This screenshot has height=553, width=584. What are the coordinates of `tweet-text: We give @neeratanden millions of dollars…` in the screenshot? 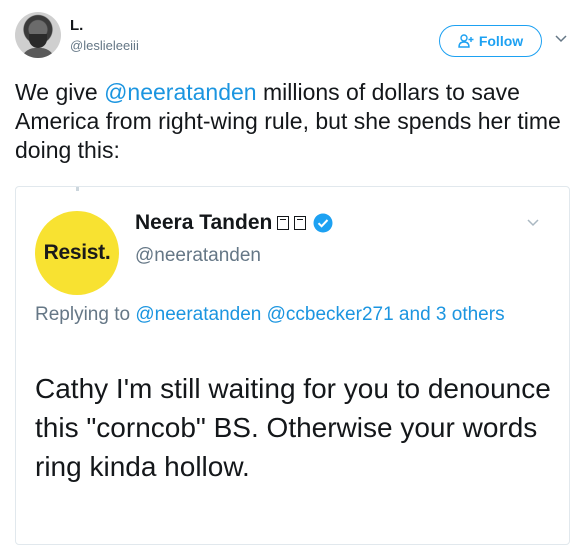 It's located at (292, 121).